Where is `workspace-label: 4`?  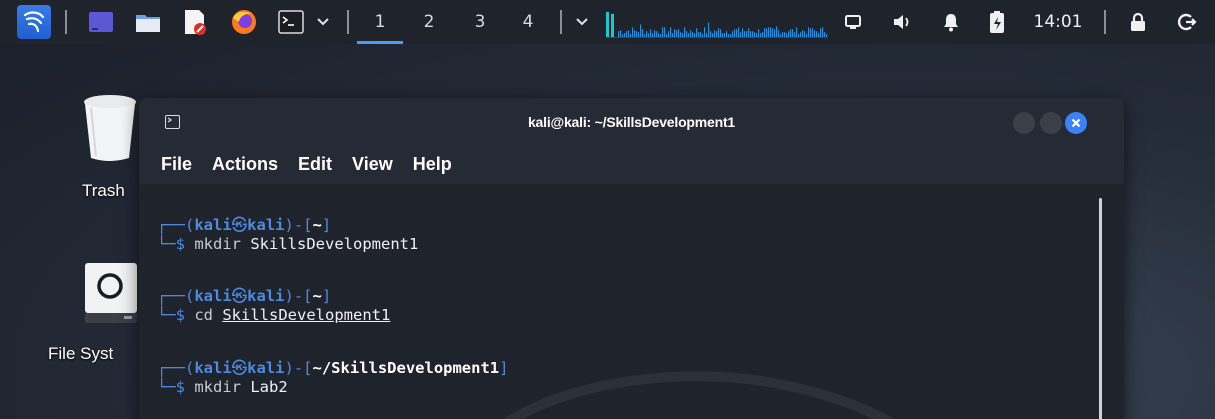
workspace-label: 4 is located at coordinates (528, 22).